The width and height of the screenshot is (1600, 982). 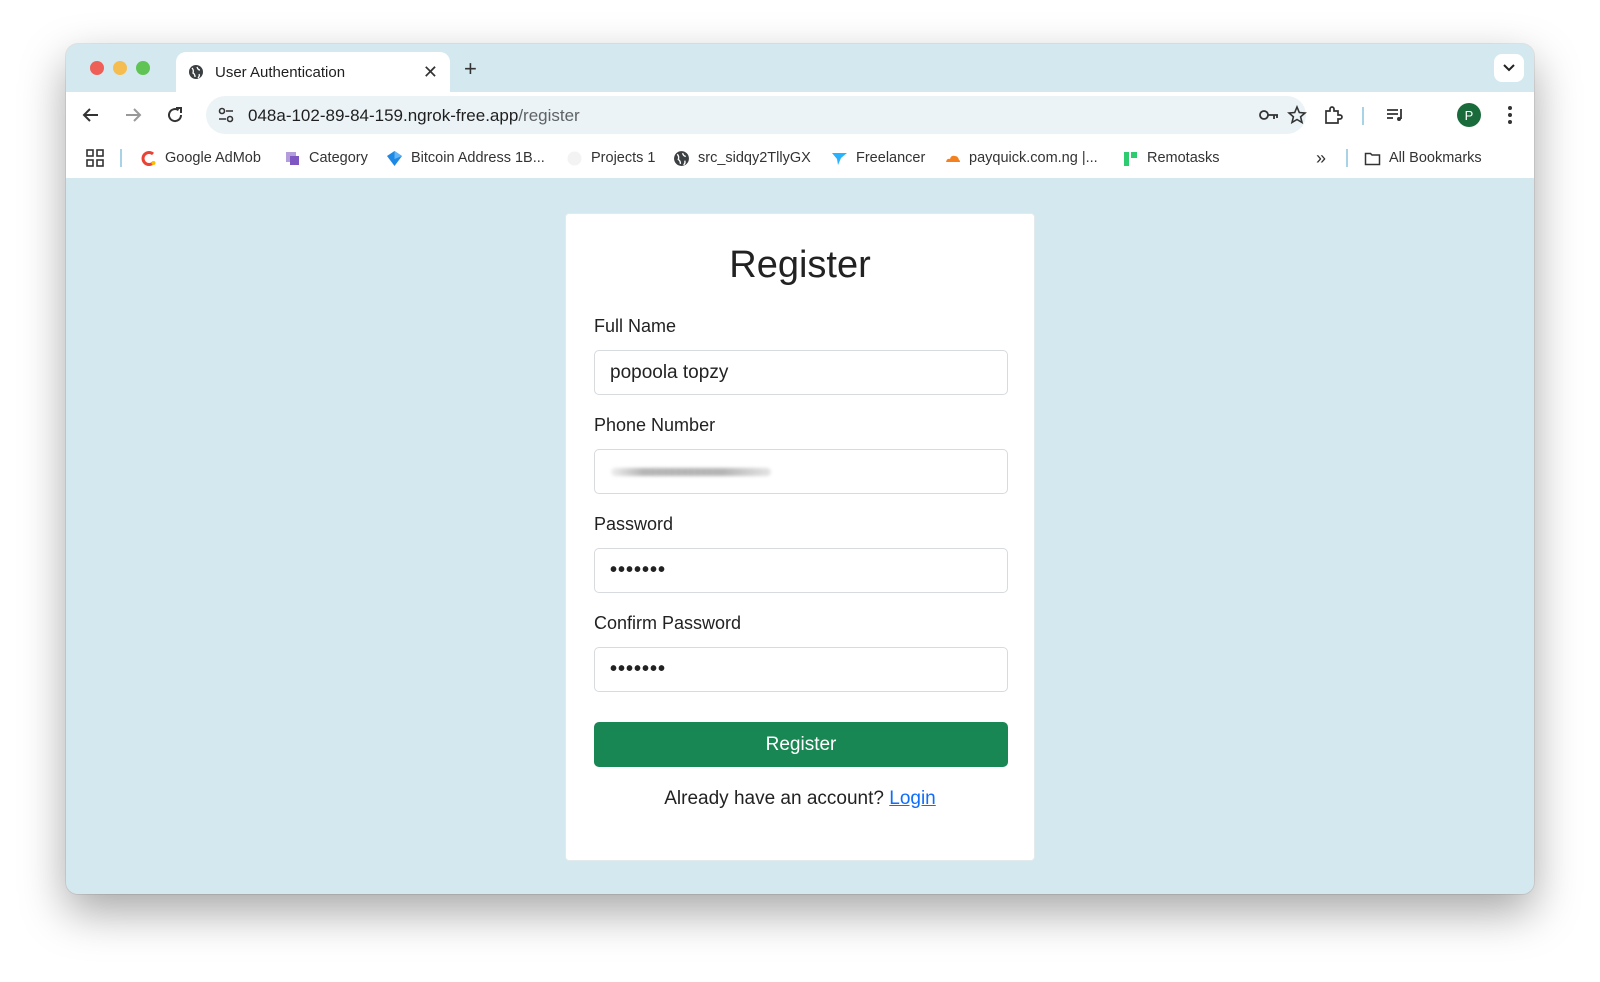 I want to click on tab-user-authentication: User Authentication ✕, so click(x=313, y=72).